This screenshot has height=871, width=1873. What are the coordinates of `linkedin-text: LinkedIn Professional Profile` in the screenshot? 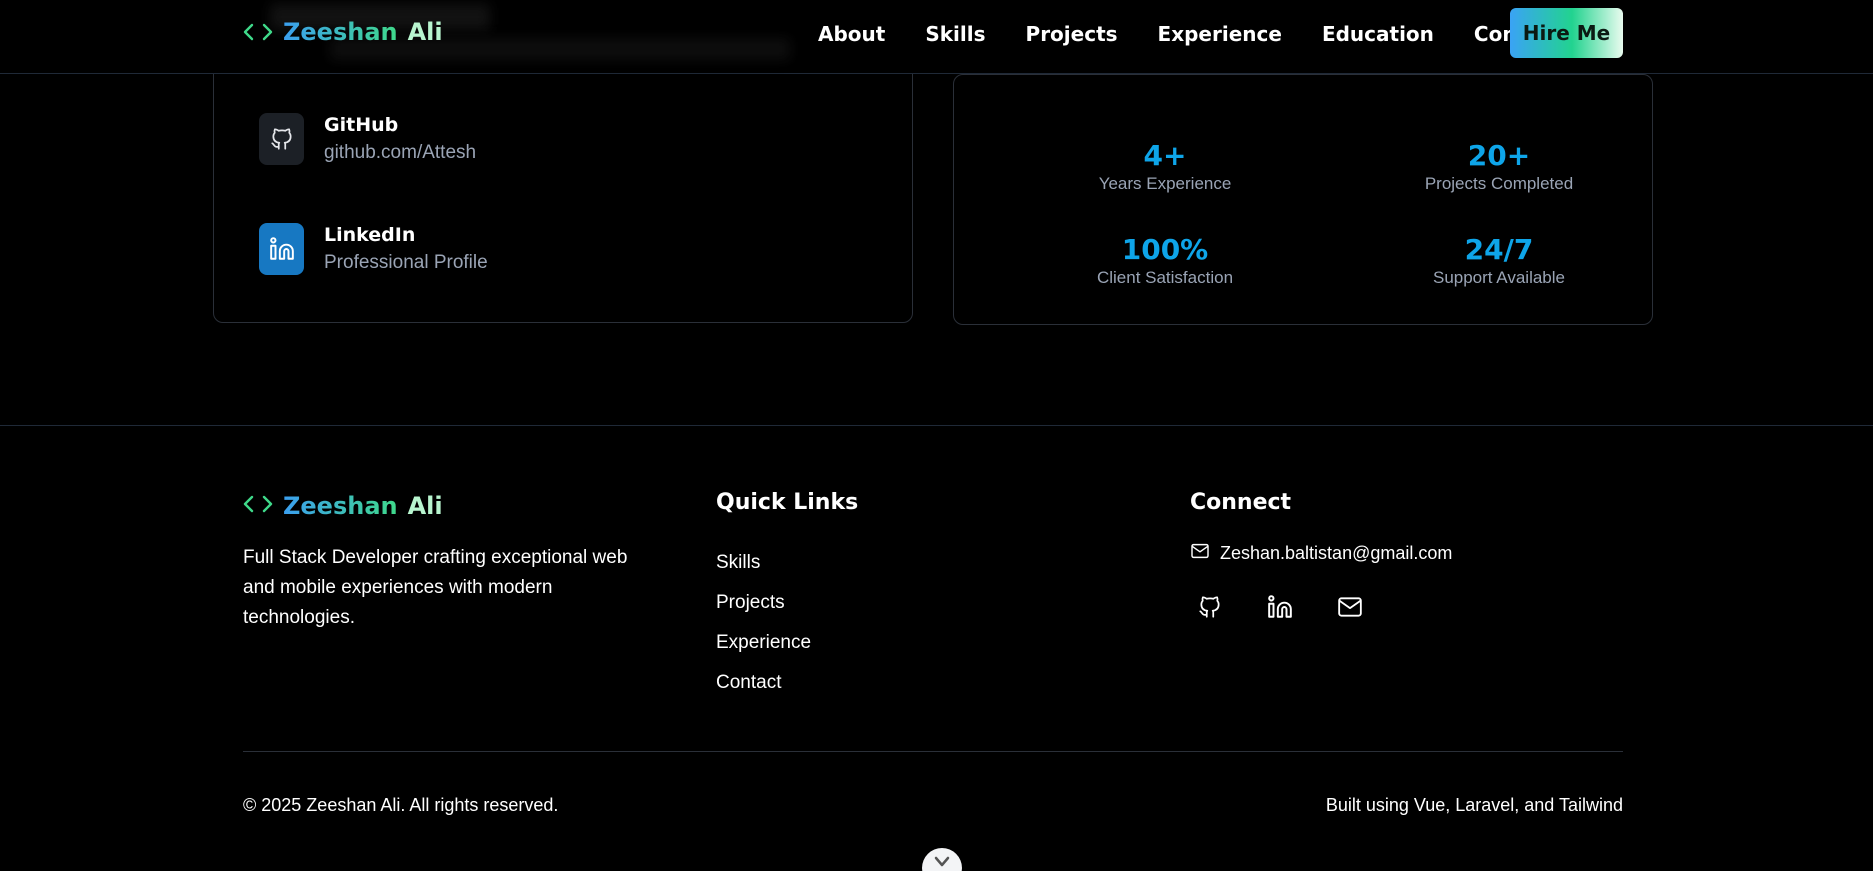 It's located at (406, 249).